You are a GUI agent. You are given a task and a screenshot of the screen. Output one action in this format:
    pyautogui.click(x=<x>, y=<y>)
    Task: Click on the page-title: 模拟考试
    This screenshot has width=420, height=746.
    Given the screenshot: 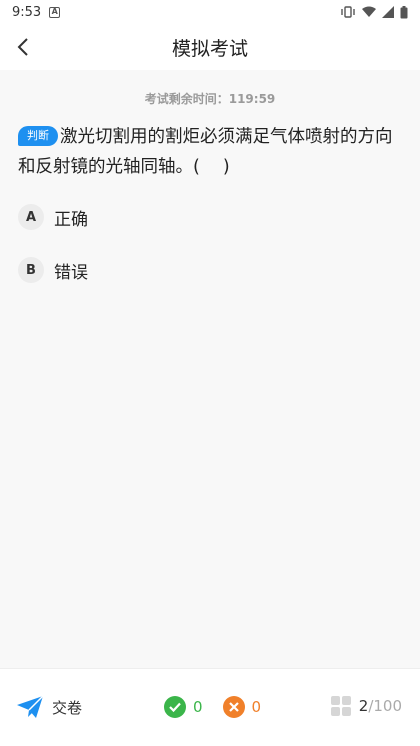 What is the action you would take?
    pyautogui.click(x=209, y=48)
    